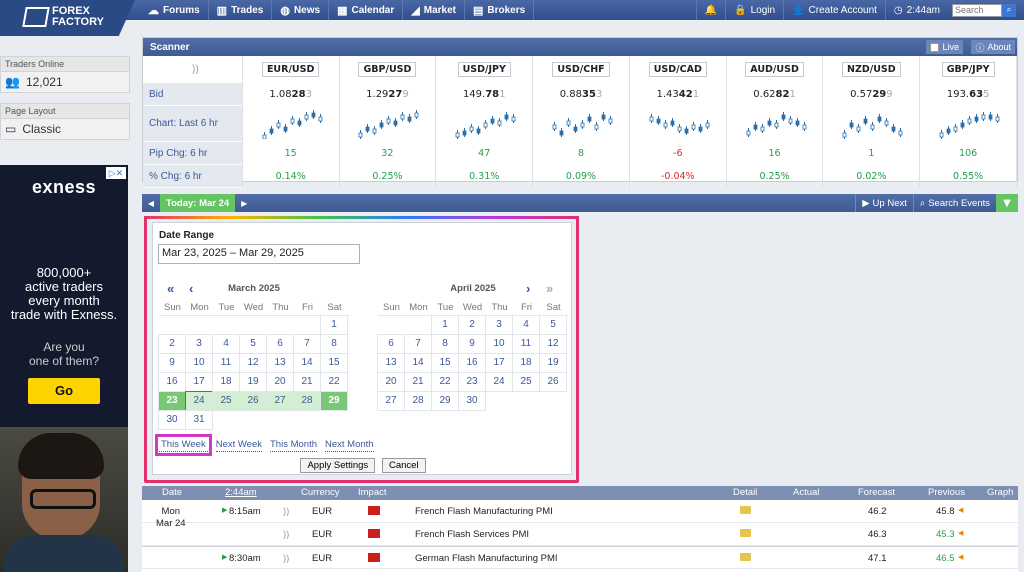  Describe the element at coordinates (774, 69) in the screenshot. I see `pair-button: AUD/USD` at that location.